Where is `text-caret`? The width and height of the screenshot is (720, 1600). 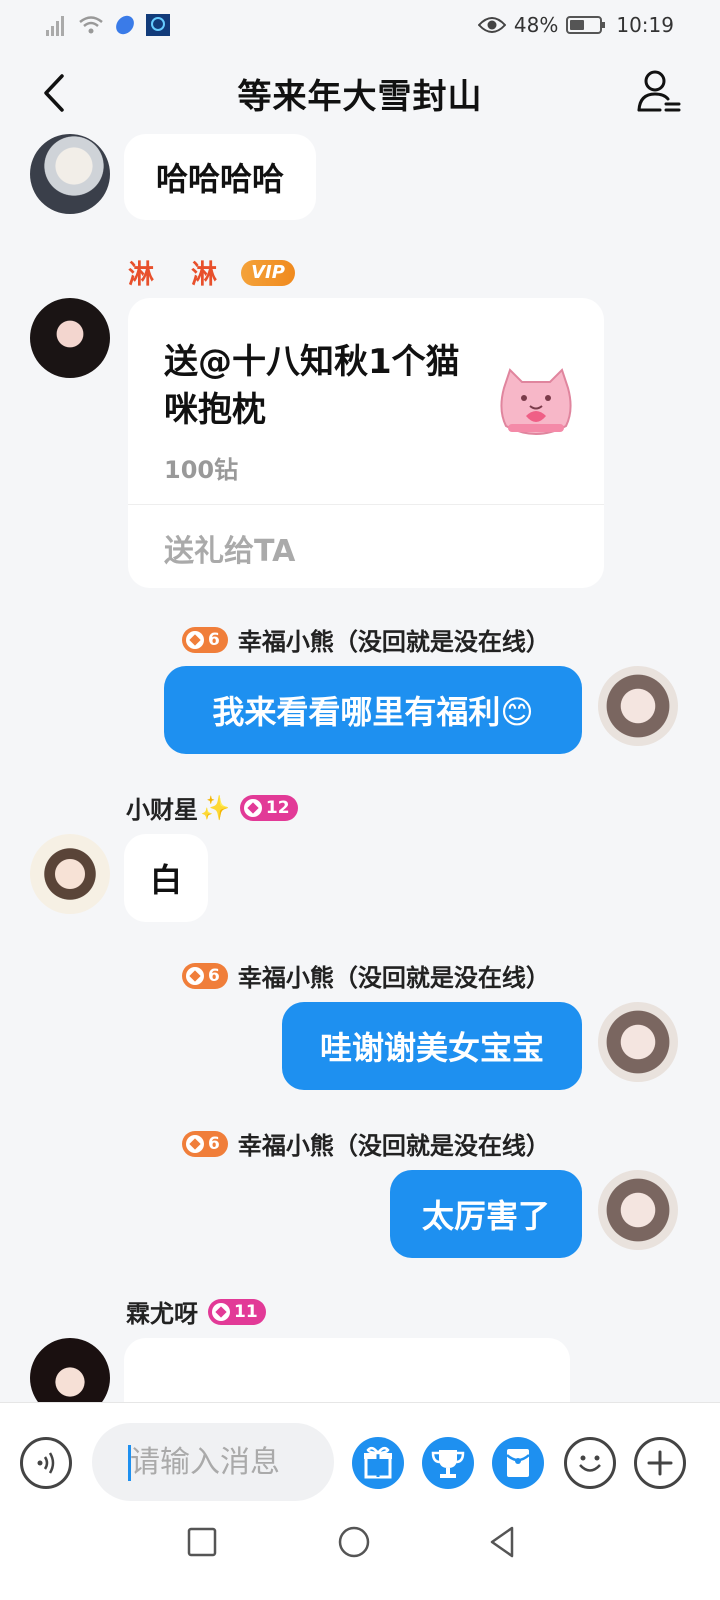 text-caret is located at coordinates (129, 1463).